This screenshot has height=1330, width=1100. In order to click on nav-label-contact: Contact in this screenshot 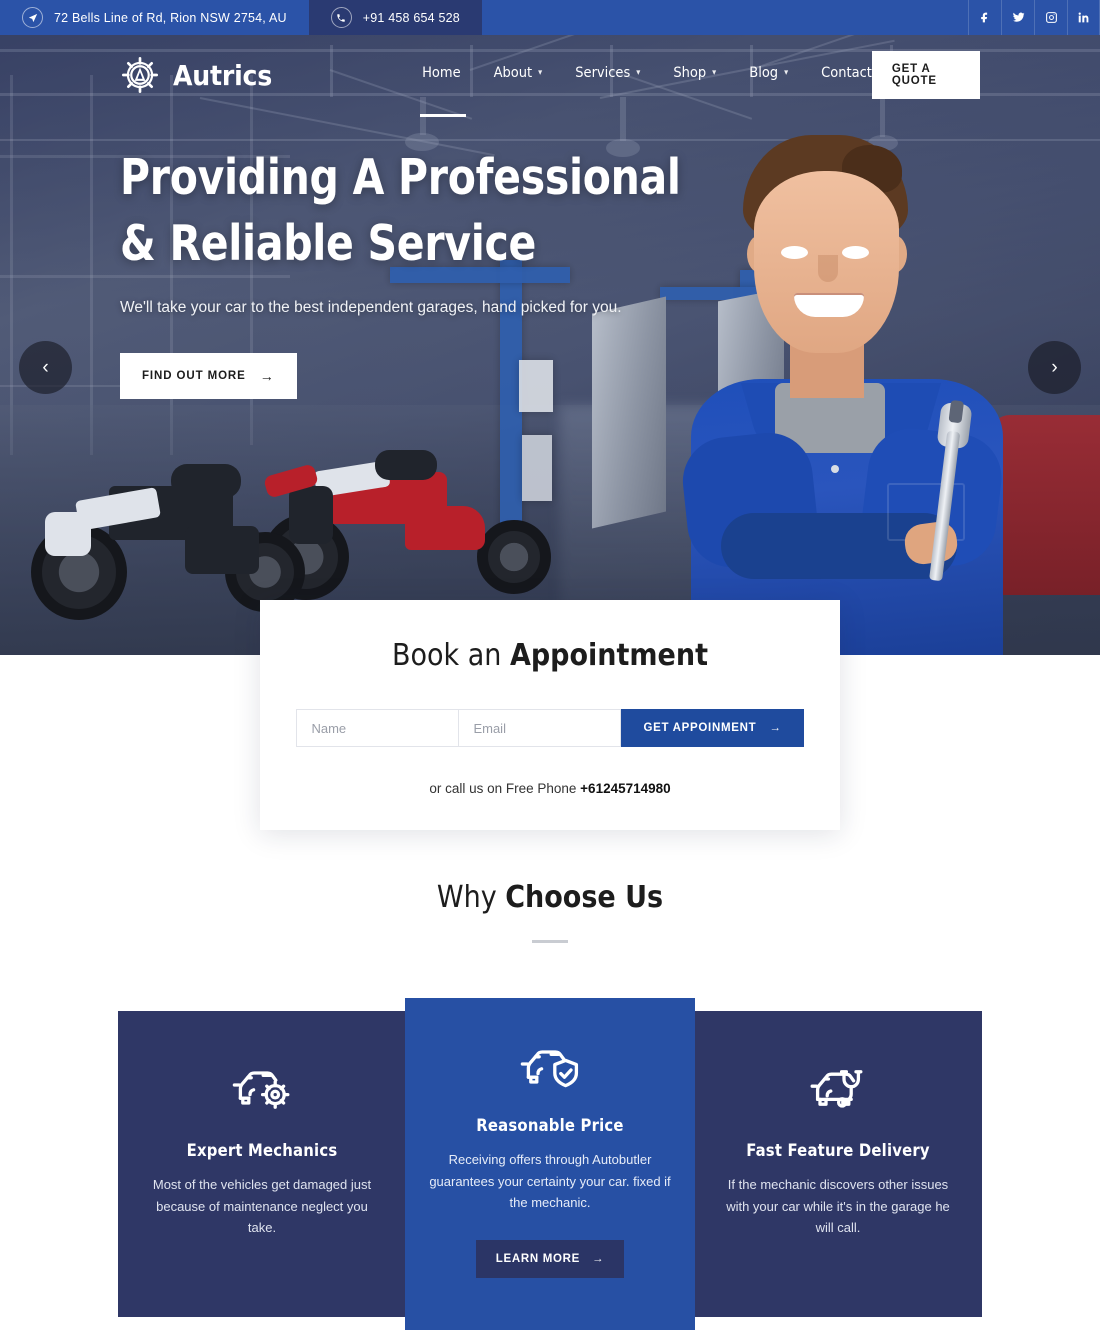, I will do `click(846, 73)`.